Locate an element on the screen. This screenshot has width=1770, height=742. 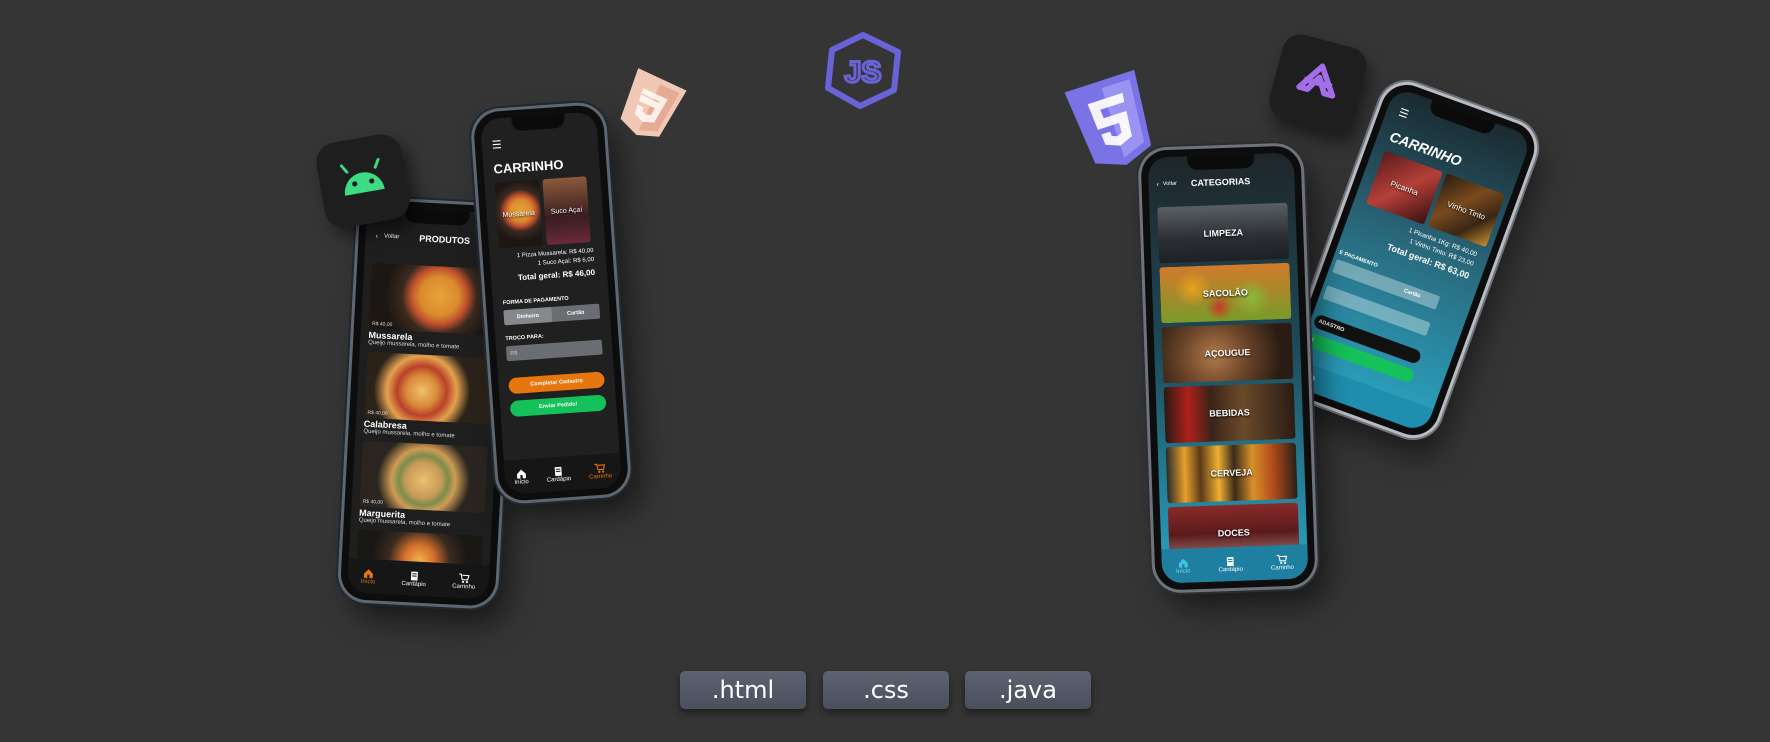
cart-item-label: Picanha is located at coordinates (1404, 187).